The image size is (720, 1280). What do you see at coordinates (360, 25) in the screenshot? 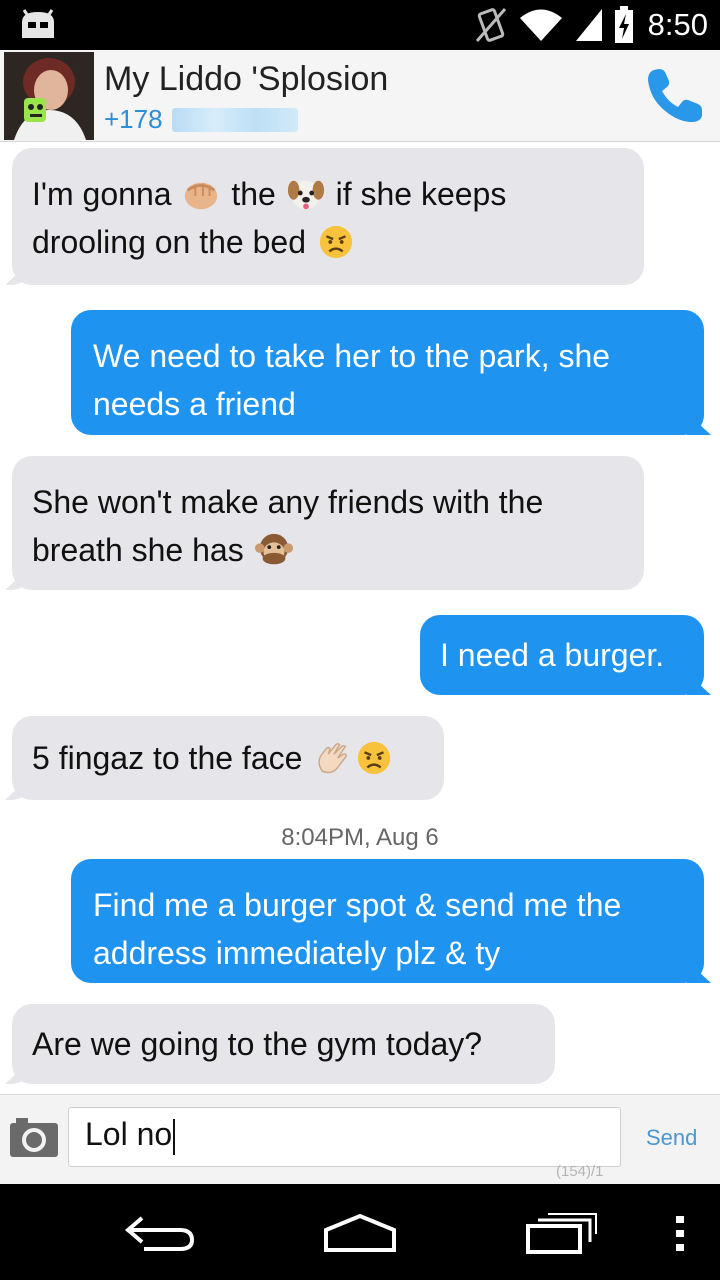
I see `status-bar: 8:50` at bounding box center [360, 25].